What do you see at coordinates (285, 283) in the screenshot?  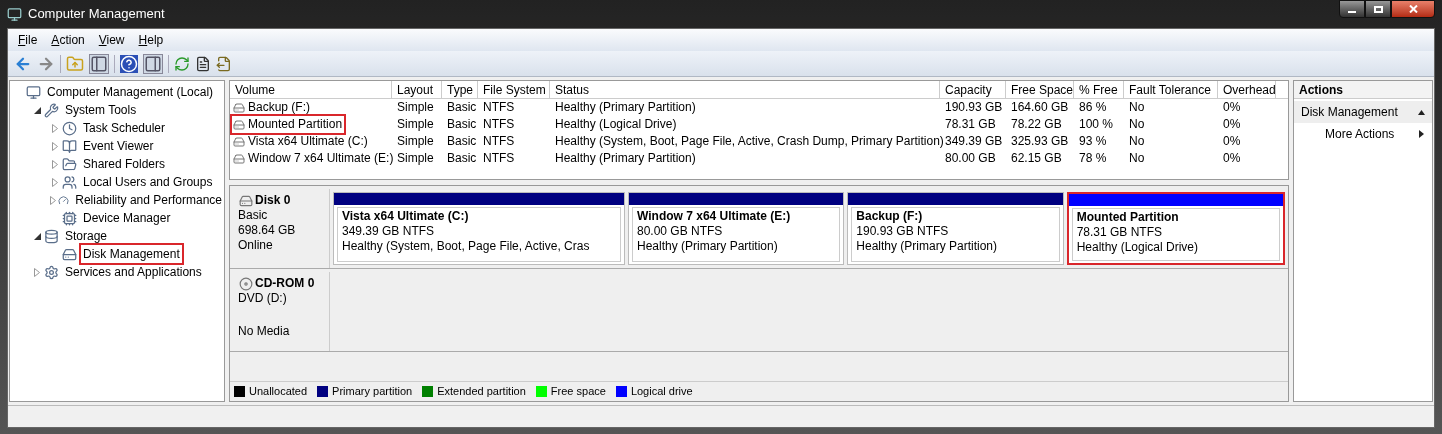 I see `disk-name: CD-ROM 0` at bounding box center [285, 283].